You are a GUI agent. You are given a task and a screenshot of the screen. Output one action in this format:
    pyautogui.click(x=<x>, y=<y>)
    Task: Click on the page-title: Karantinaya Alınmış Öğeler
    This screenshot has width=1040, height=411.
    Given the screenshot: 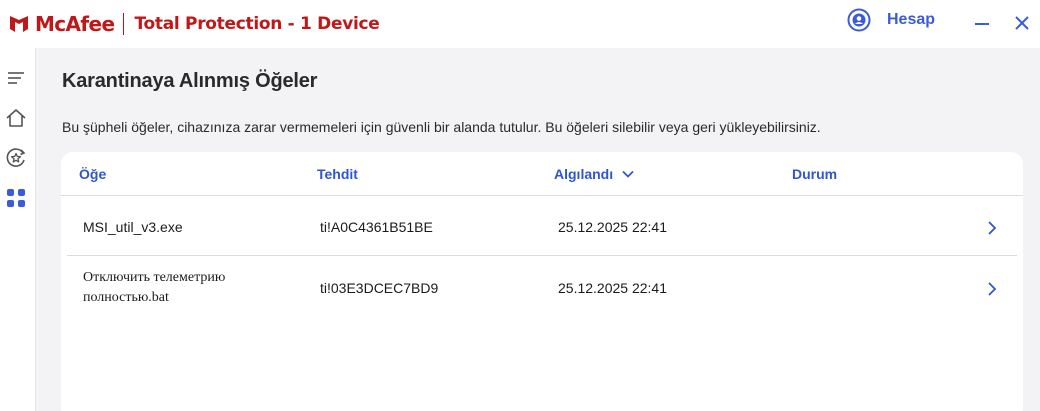 What is the action you would take?
    pyautogui.click(x=190, y=81)
    